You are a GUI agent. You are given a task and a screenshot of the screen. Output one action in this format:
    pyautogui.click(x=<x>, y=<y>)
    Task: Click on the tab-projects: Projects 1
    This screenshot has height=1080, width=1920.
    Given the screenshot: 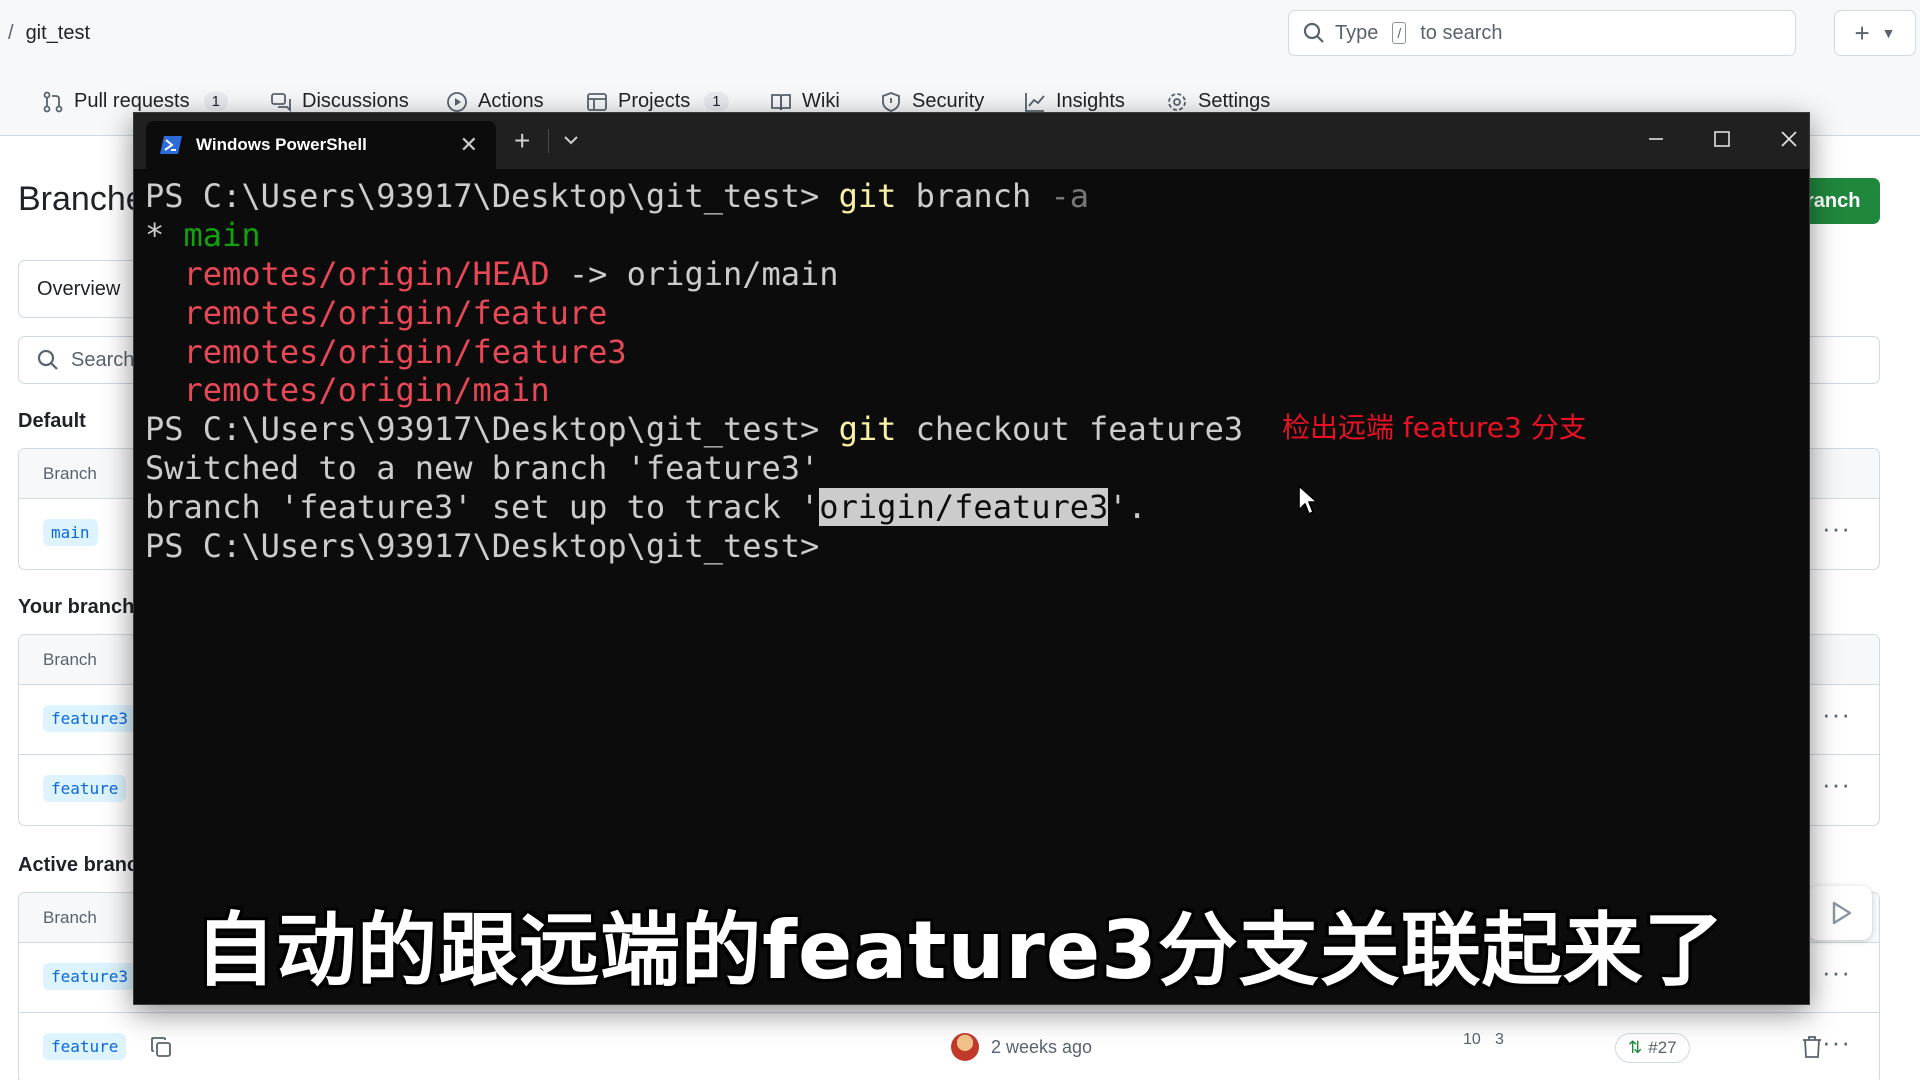 What is the action you would take?
    pyautogui.click(x=657, y=101)
    